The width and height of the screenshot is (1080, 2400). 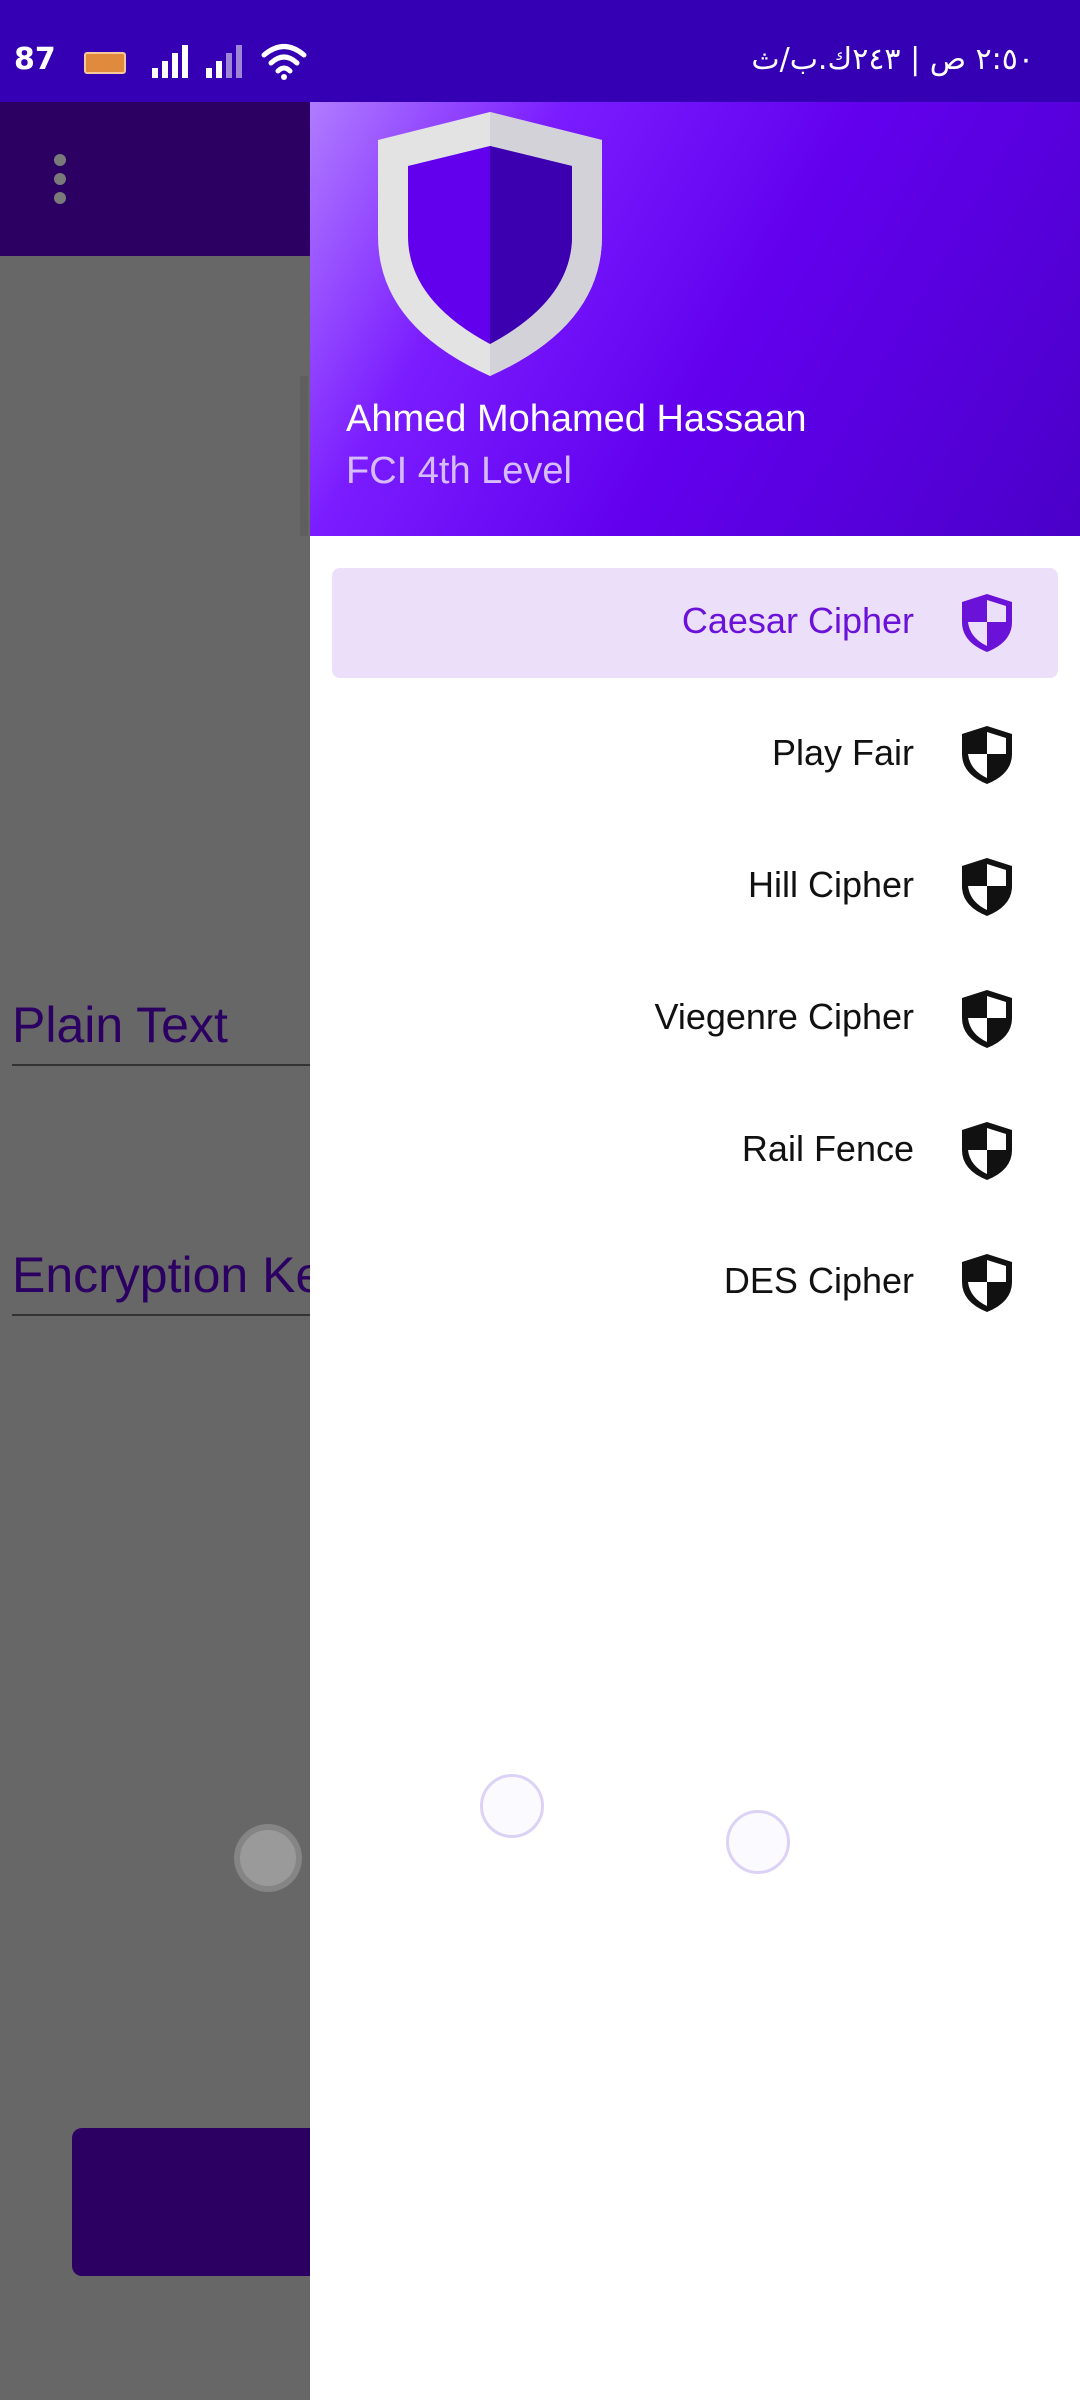 What do you see at coordinates (162, 1315) in the screenshot?
I see `encryption-key-underline` at bounding box center [162, 1315].